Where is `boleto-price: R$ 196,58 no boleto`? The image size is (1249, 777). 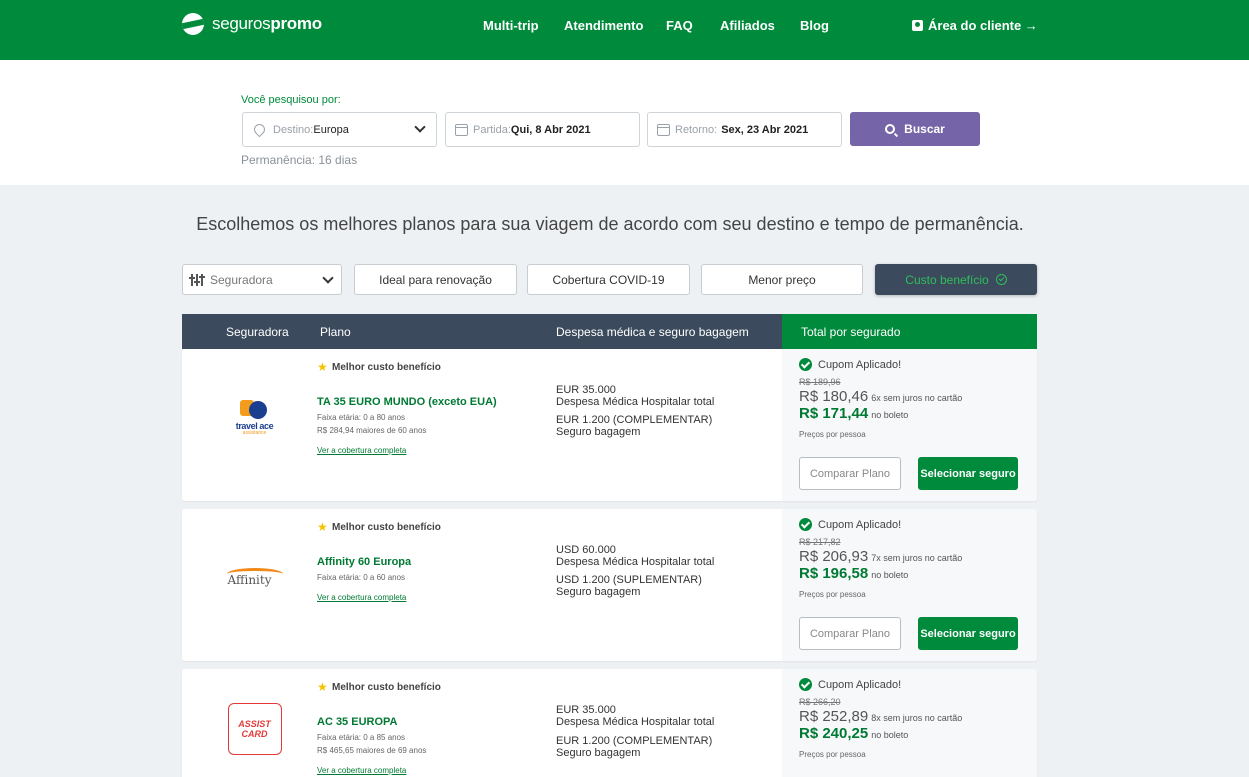
boleto-price: R$ 196,58 no boleto is located at coordinates (853, 573).